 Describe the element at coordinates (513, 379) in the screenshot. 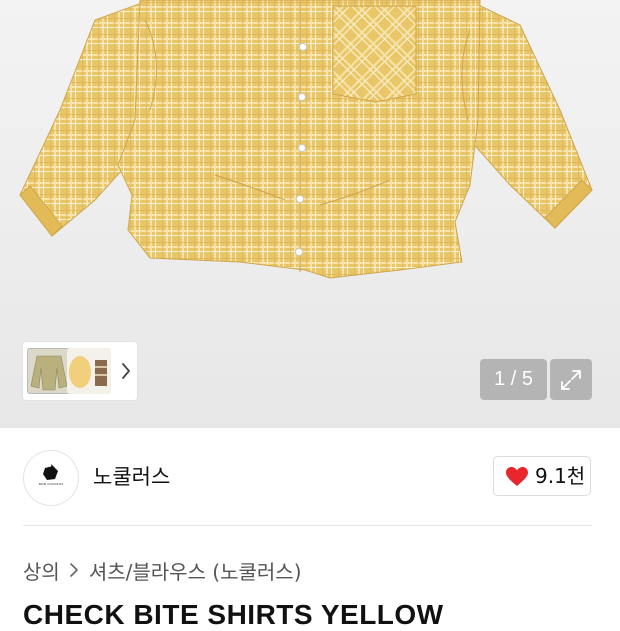

I see `image-counter: 1 / 5` at that location.